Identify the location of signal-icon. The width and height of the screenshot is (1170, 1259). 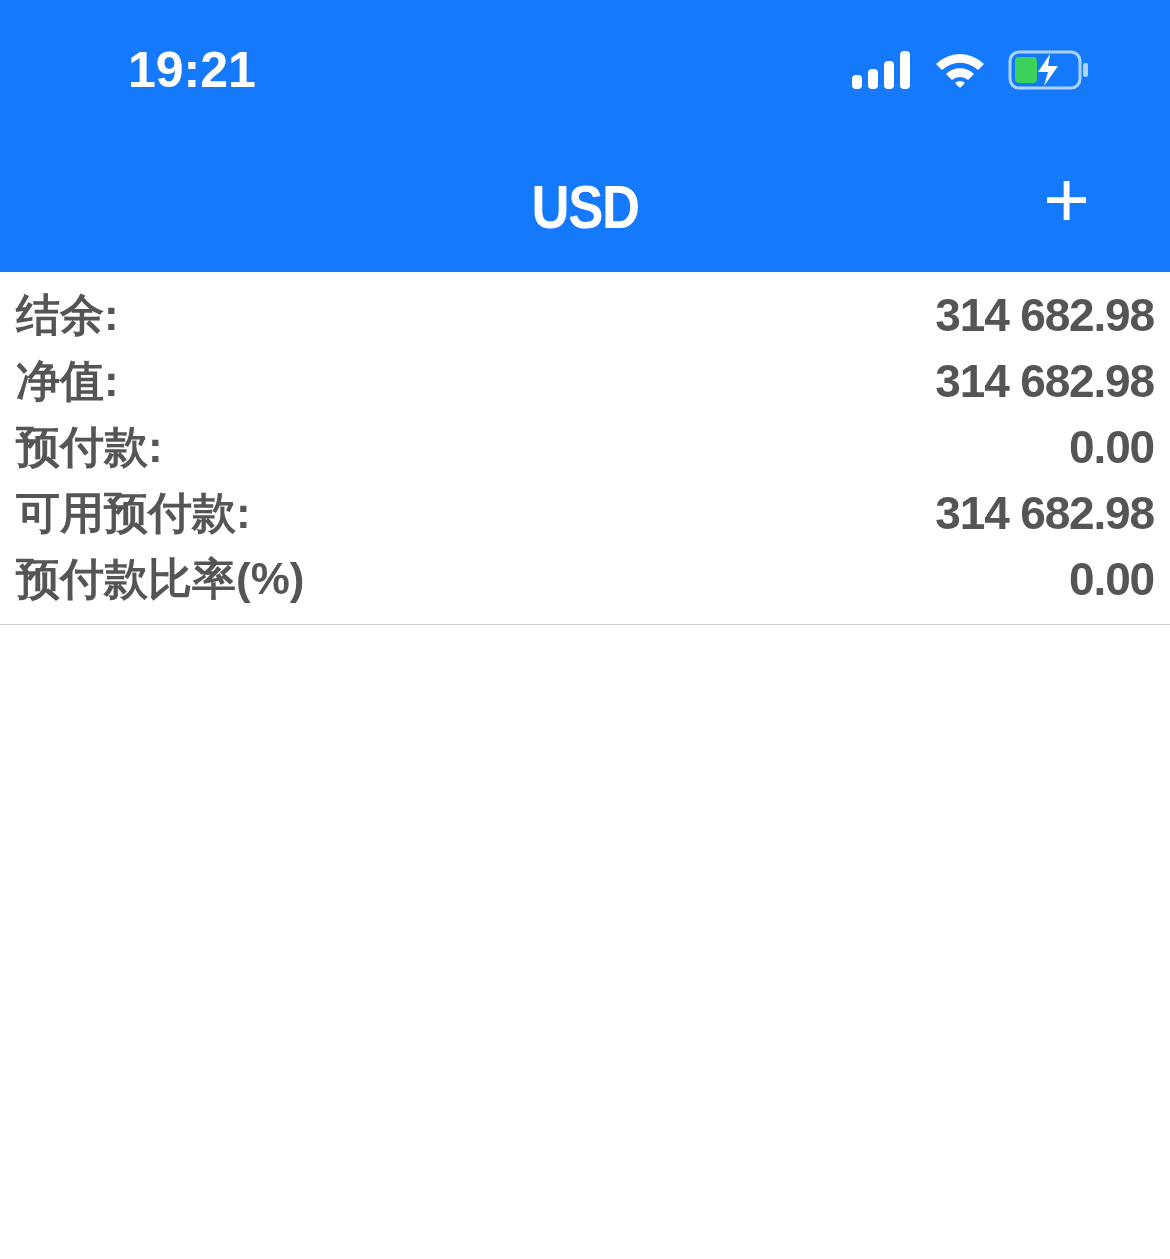
(882, 70).